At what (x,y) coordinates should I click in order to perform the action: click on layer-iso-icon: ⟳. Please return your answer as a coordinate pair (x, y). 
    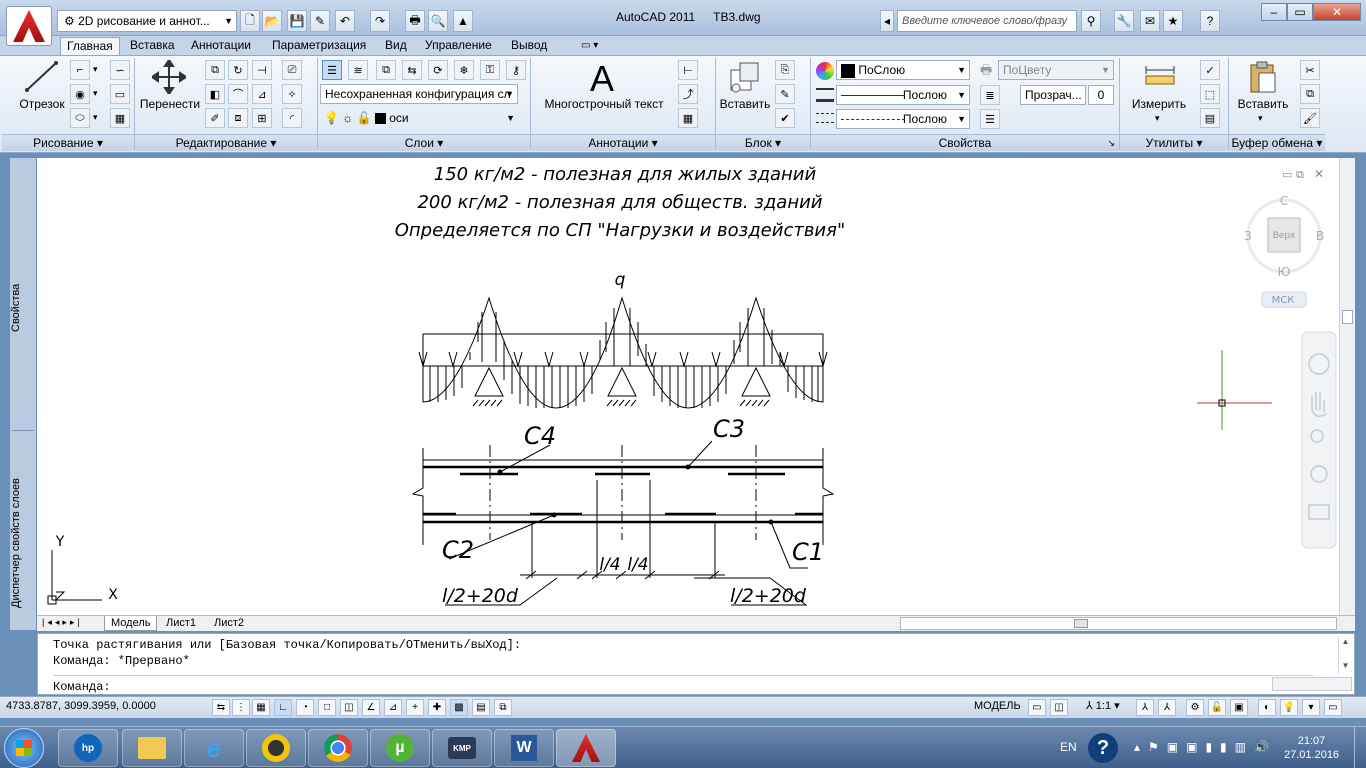
    Looking at the image, I should click on (438, 70).